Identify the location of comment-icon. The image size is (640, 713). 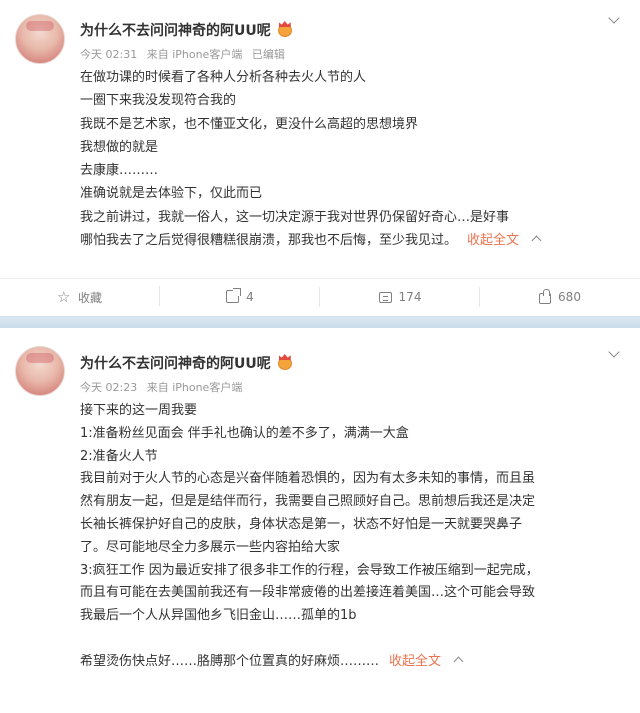
(385, 297).